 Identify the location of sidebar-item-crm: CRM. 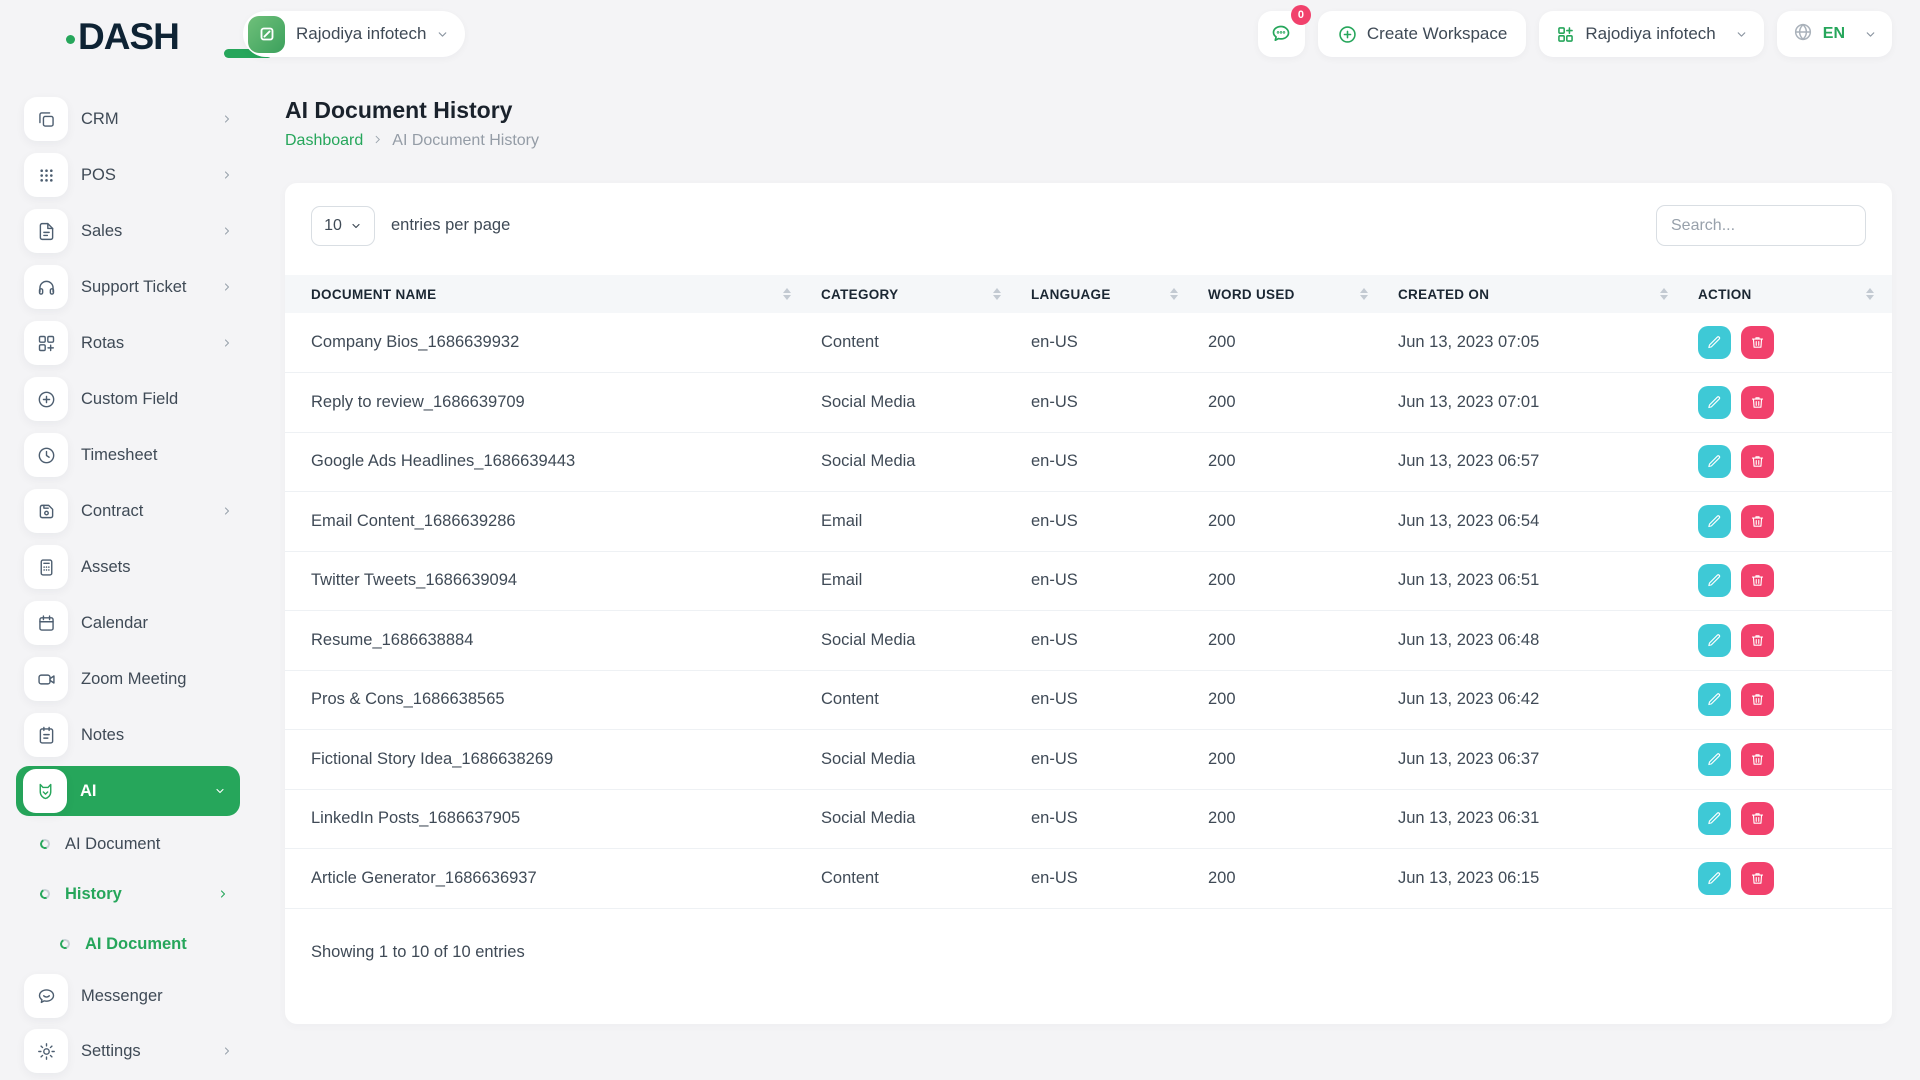
(142, 119).